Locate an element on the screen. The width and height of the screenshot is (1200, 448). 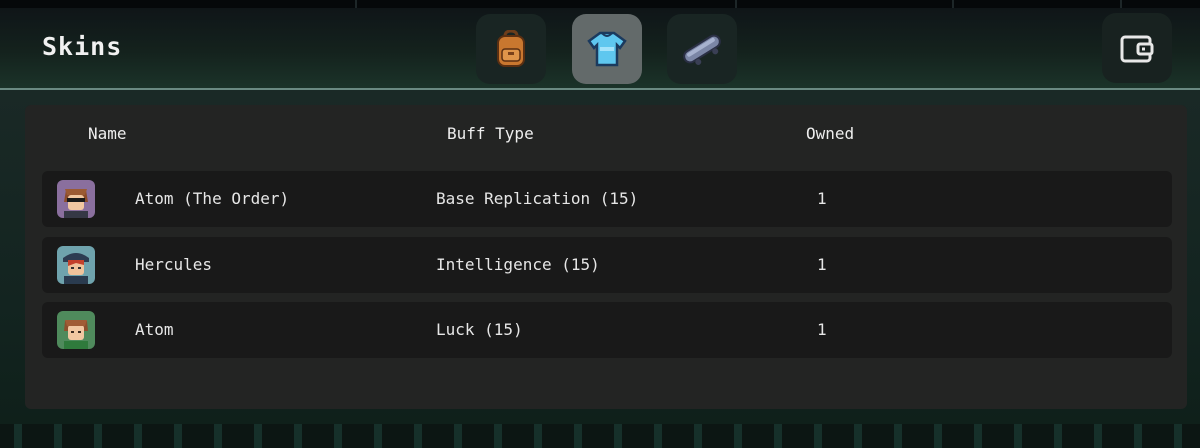
page-title: Skins is located at coordinates (82, 46).